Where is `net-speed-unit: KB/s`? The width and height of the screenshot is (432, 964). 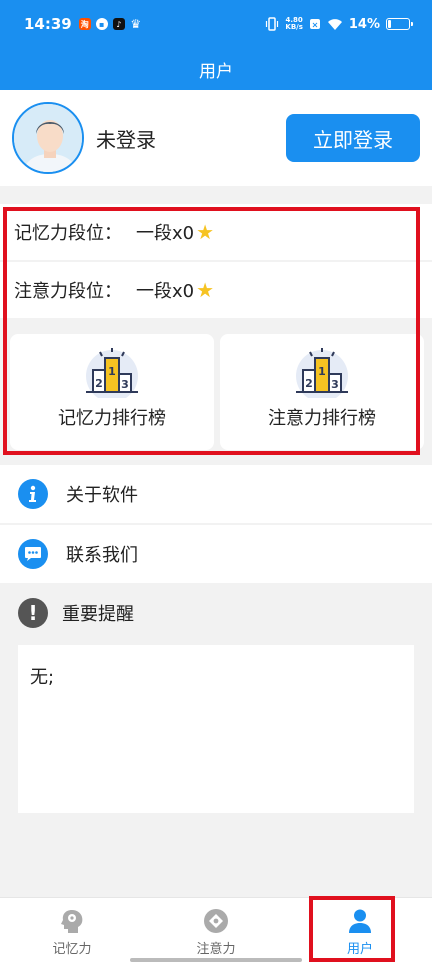
net-speed-unit: KB/s is located at coordinates (294, 27).